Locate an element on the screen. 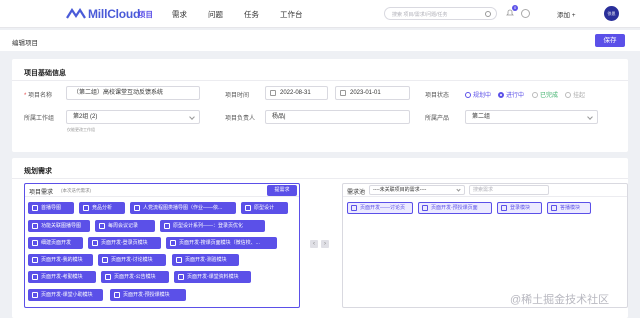 This screenshot has width=640, height=318. pick-requirement-button: 提需求 is located at coordinates (282, 190).